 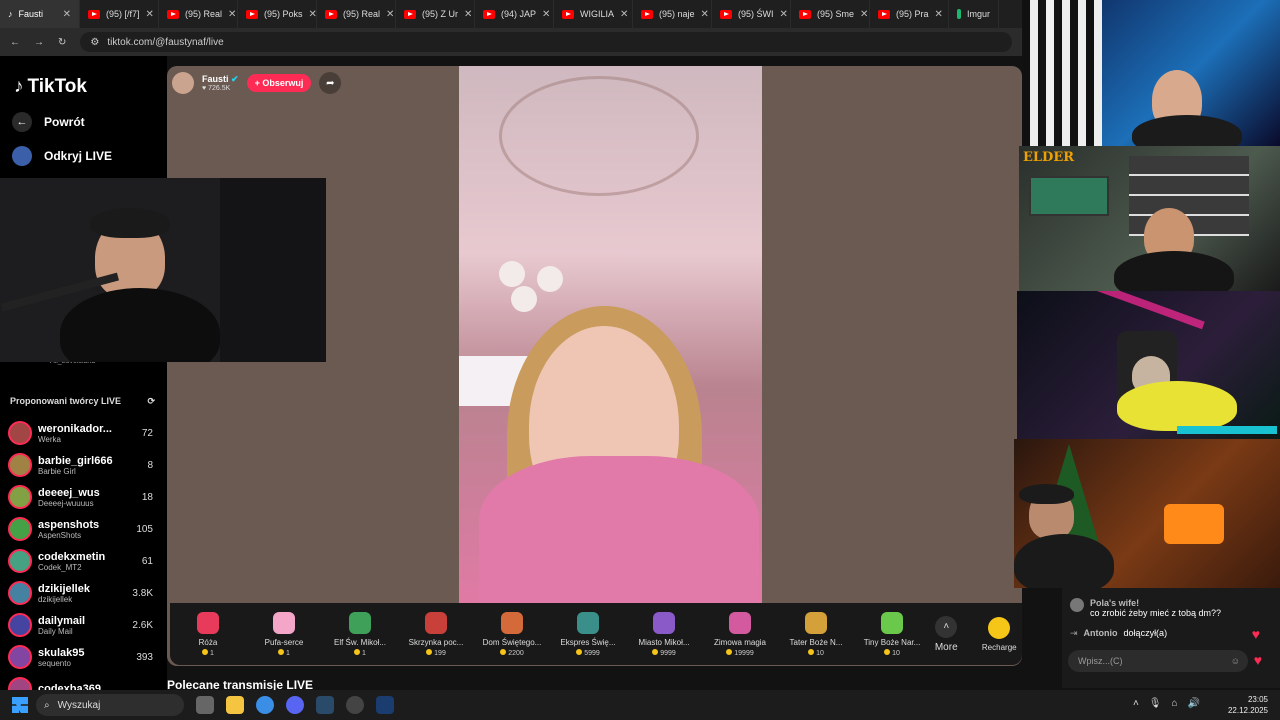 I want to click on more-label: More, so click(x=946, y=647).